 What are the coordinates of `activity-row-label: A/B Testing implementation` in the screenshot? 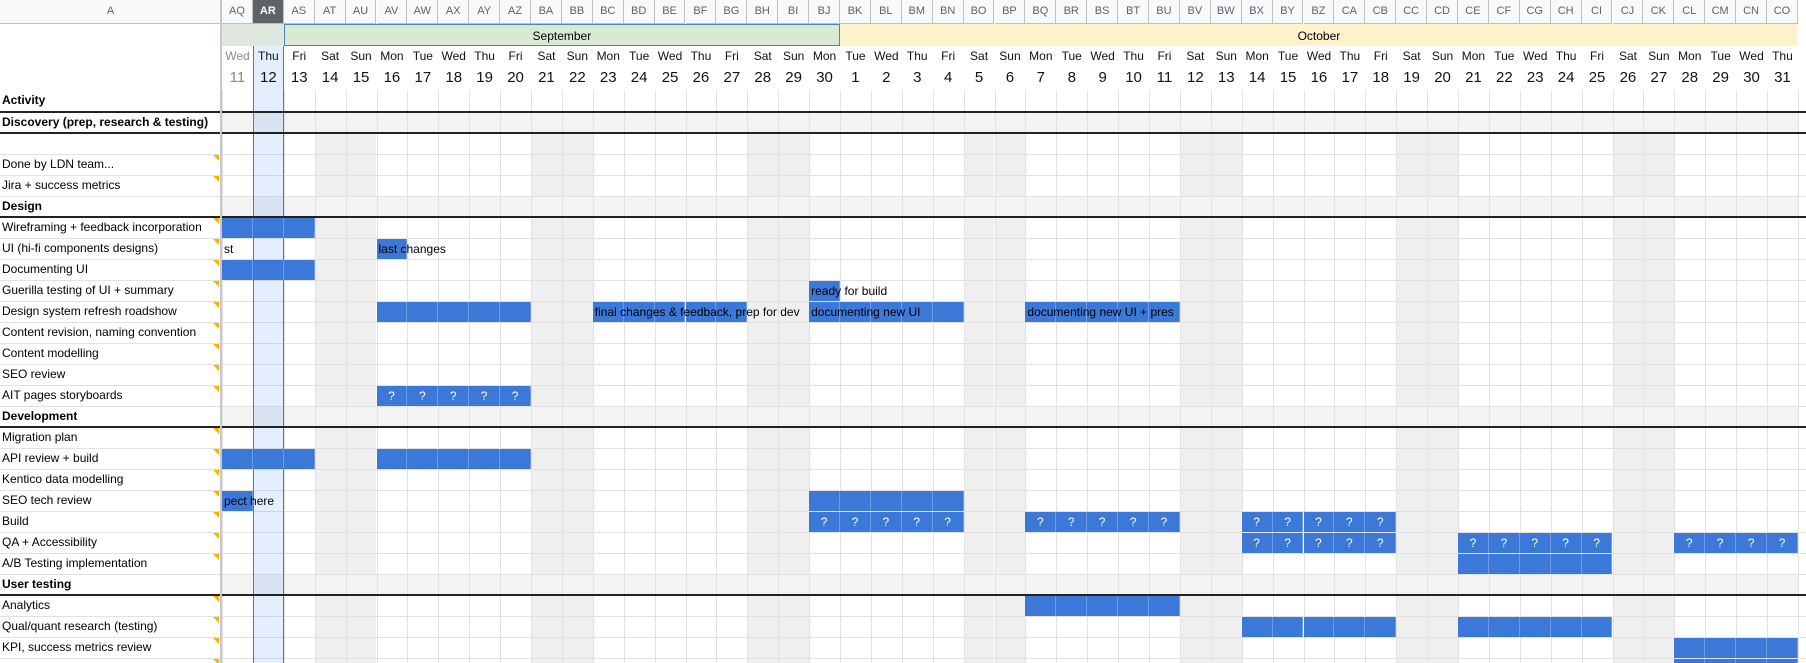 It's located at (109, 563).